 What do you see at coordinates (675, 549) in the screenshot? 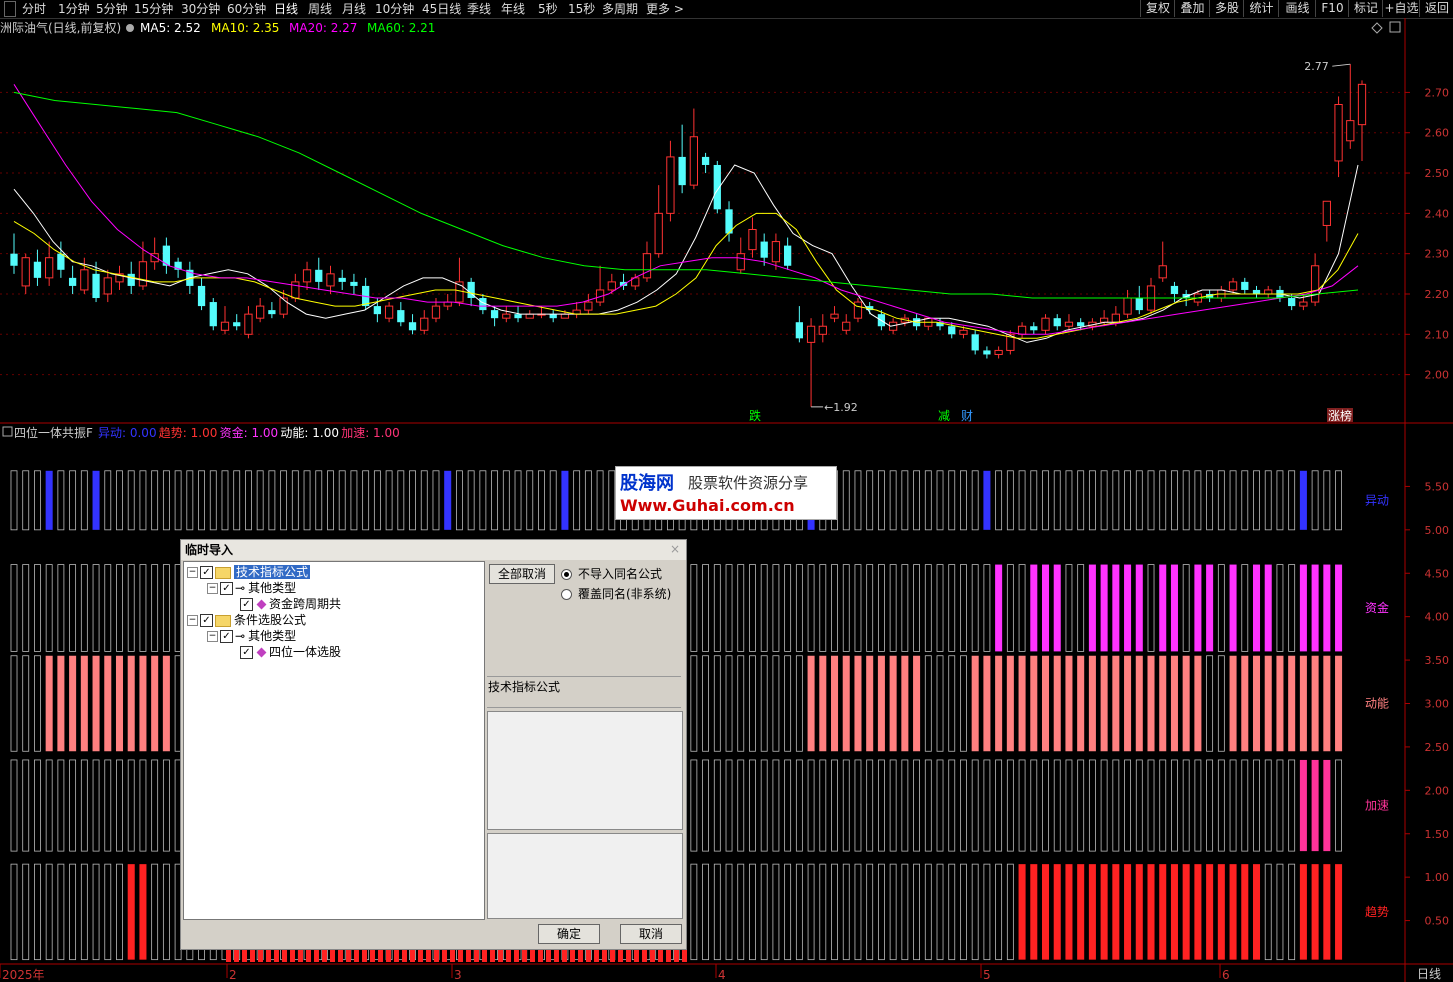
I see `close-icon: ×` at bounding box center [675, 549].